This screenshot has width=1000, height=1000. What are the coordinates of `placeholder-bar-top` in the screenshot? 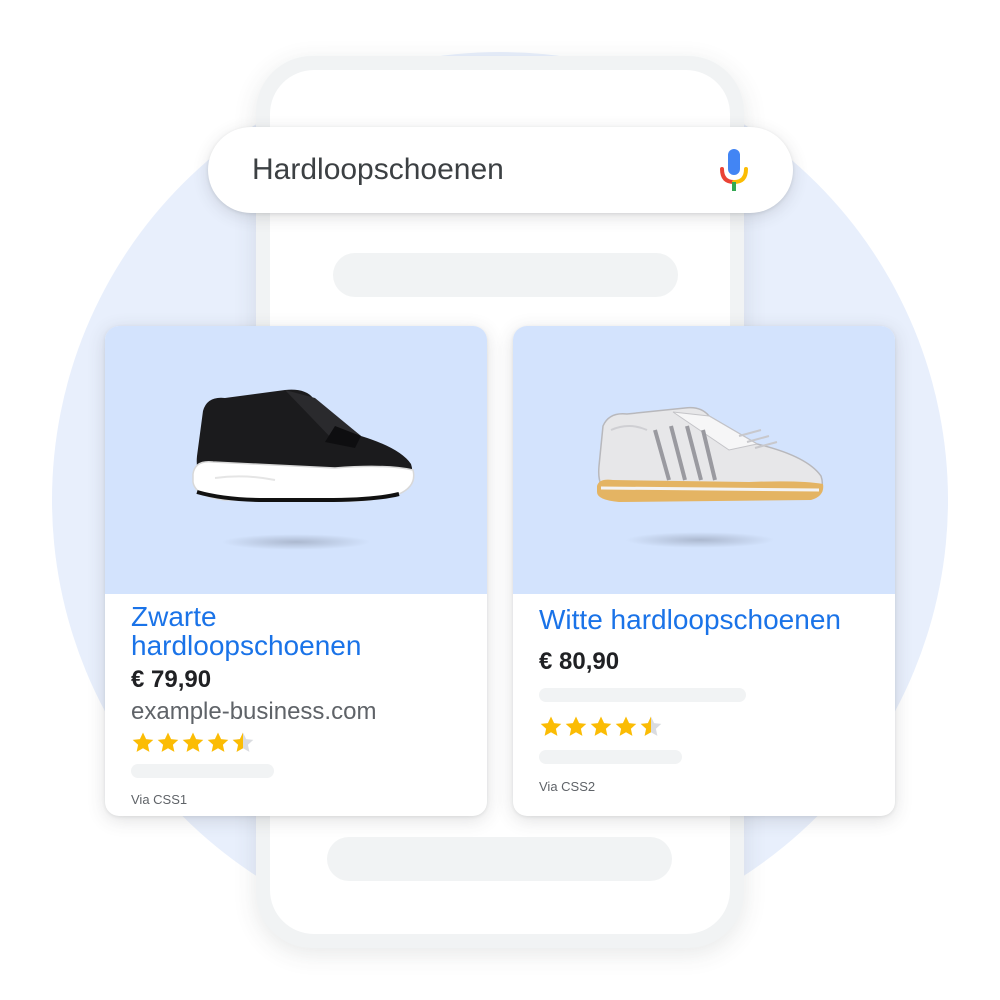 It's located at (505, 275).